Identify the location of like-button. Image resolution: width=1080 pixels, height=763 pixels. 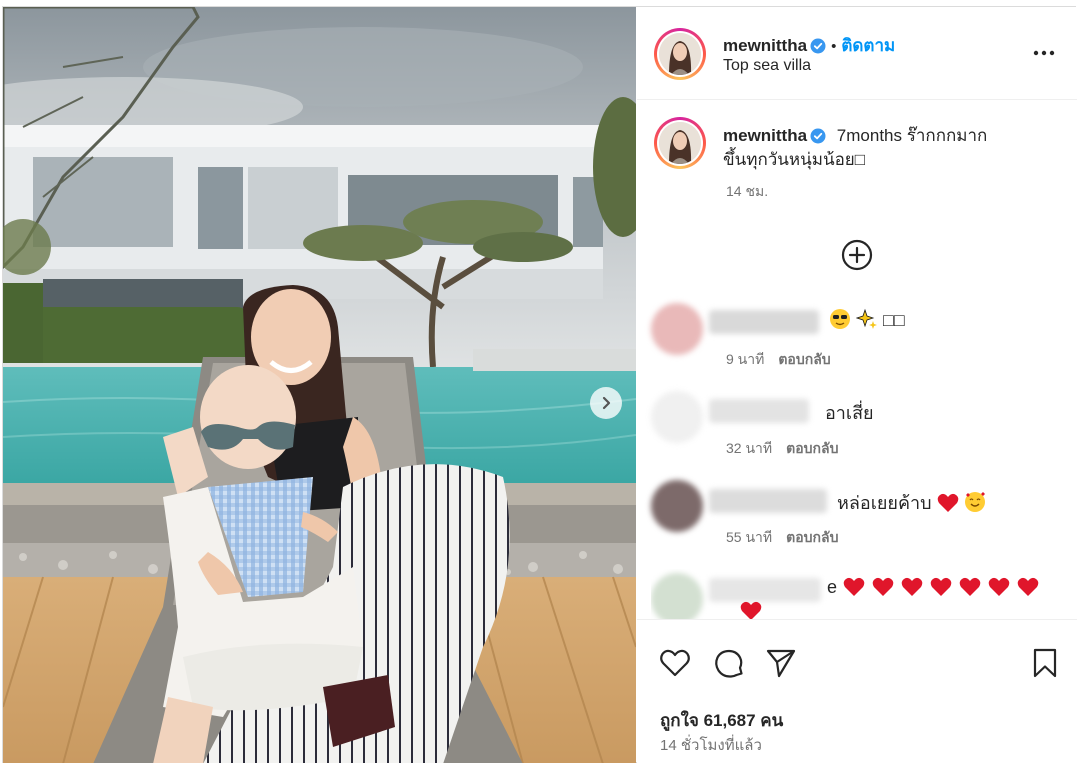
(675, 665).